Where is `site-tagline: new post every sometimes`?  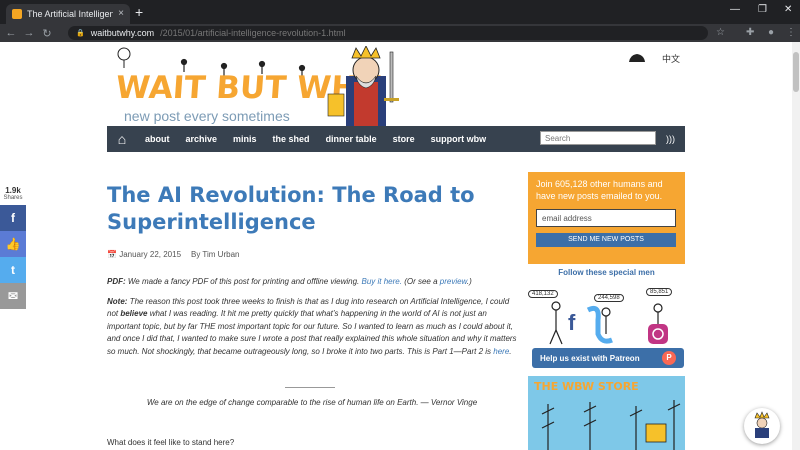
site-tagline: new post every sometimes is located at coordinates (207, 116).